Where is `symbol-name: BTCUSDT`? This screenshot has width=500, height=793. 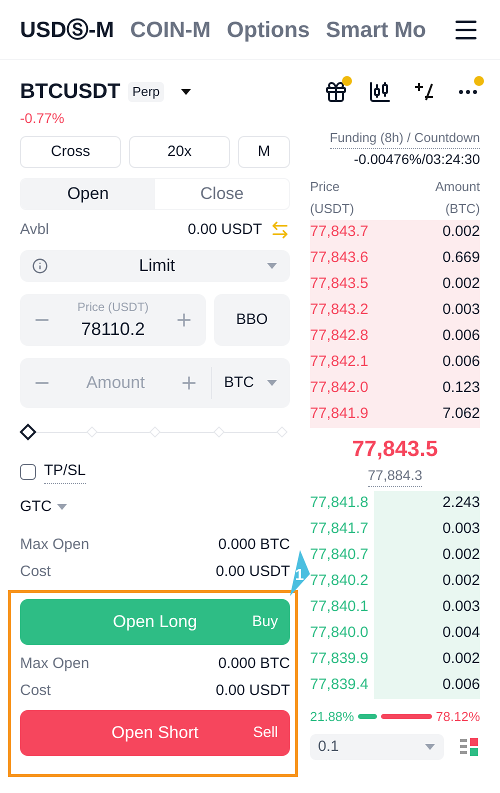 symbol-name: BTCUSDT is located at coordinates (70, 92).